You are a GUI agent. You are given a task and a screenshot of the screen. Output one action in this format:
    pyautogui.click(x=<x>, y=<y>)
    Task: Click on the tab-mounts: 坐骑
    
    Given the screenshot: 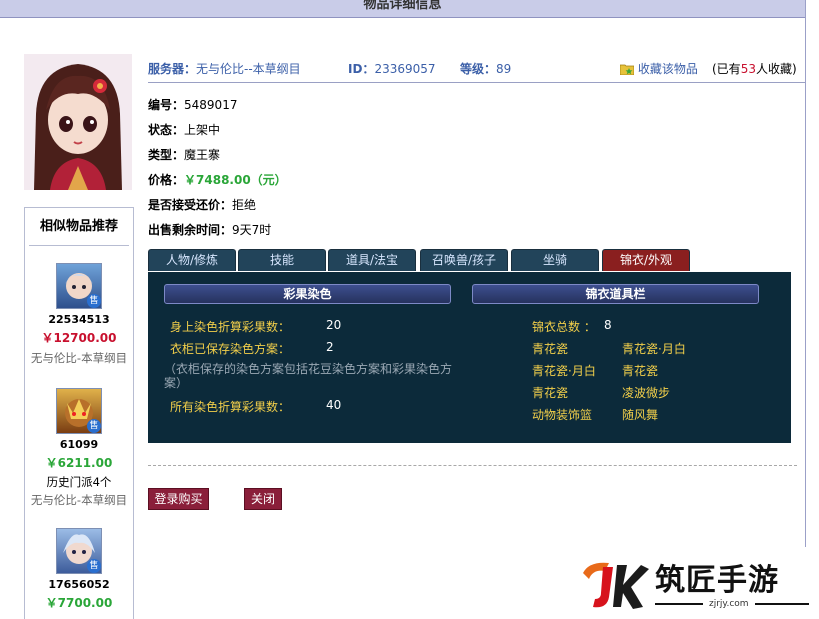 What is the action you would take?
    pyautogui.click(x=555, y=260)
    